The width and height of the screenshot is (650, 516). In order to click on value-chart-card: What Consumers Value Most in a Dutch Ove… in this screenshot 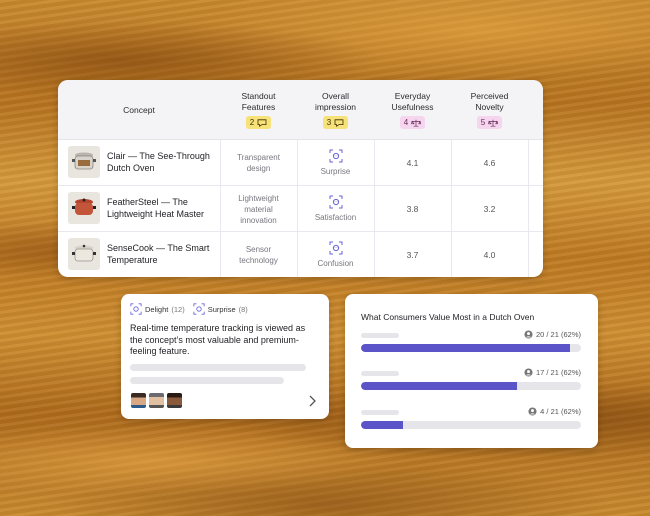, I will do `click(471, 371)`.